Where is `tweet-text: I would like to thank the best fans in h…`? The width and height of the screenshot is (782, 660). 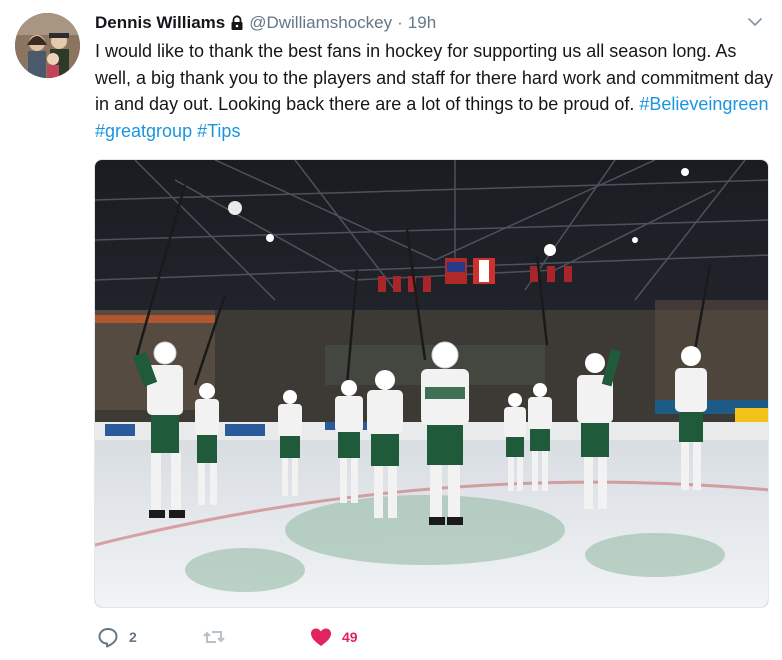
tweet-text: I would like to thank the best fans in h… is located at coordinates (435, 91).